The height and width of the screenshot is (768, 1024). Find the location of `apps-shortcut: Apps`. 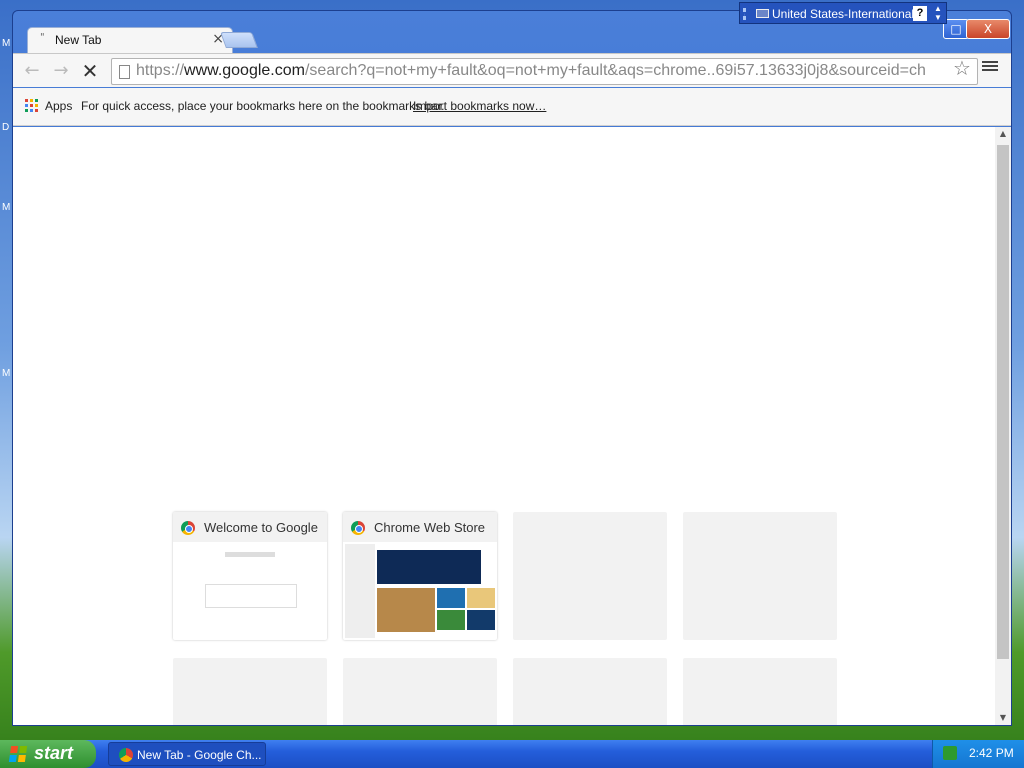

apps-shortcut: Apps is located at coordinates (58, 106).